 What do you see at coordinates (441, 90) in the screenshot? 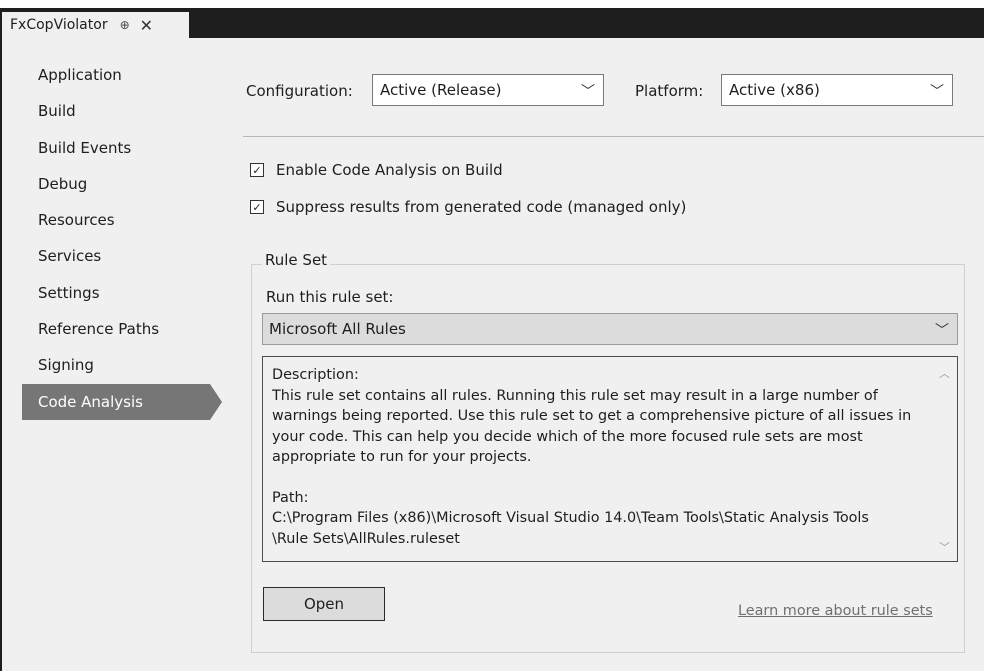
I see `configuration-value: Active (Release)` at bounding box center [441, 90].